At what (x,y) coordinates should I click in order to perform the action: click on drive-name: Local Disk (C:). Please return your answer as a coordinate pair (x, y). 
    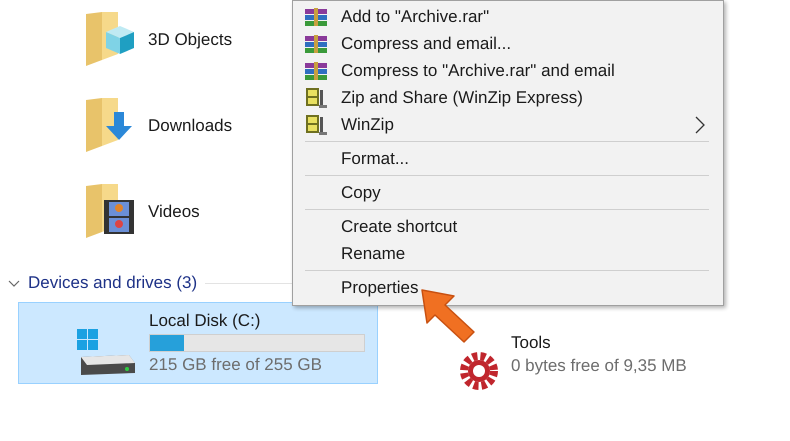
    Looking at the image, I should click on (205, 321).